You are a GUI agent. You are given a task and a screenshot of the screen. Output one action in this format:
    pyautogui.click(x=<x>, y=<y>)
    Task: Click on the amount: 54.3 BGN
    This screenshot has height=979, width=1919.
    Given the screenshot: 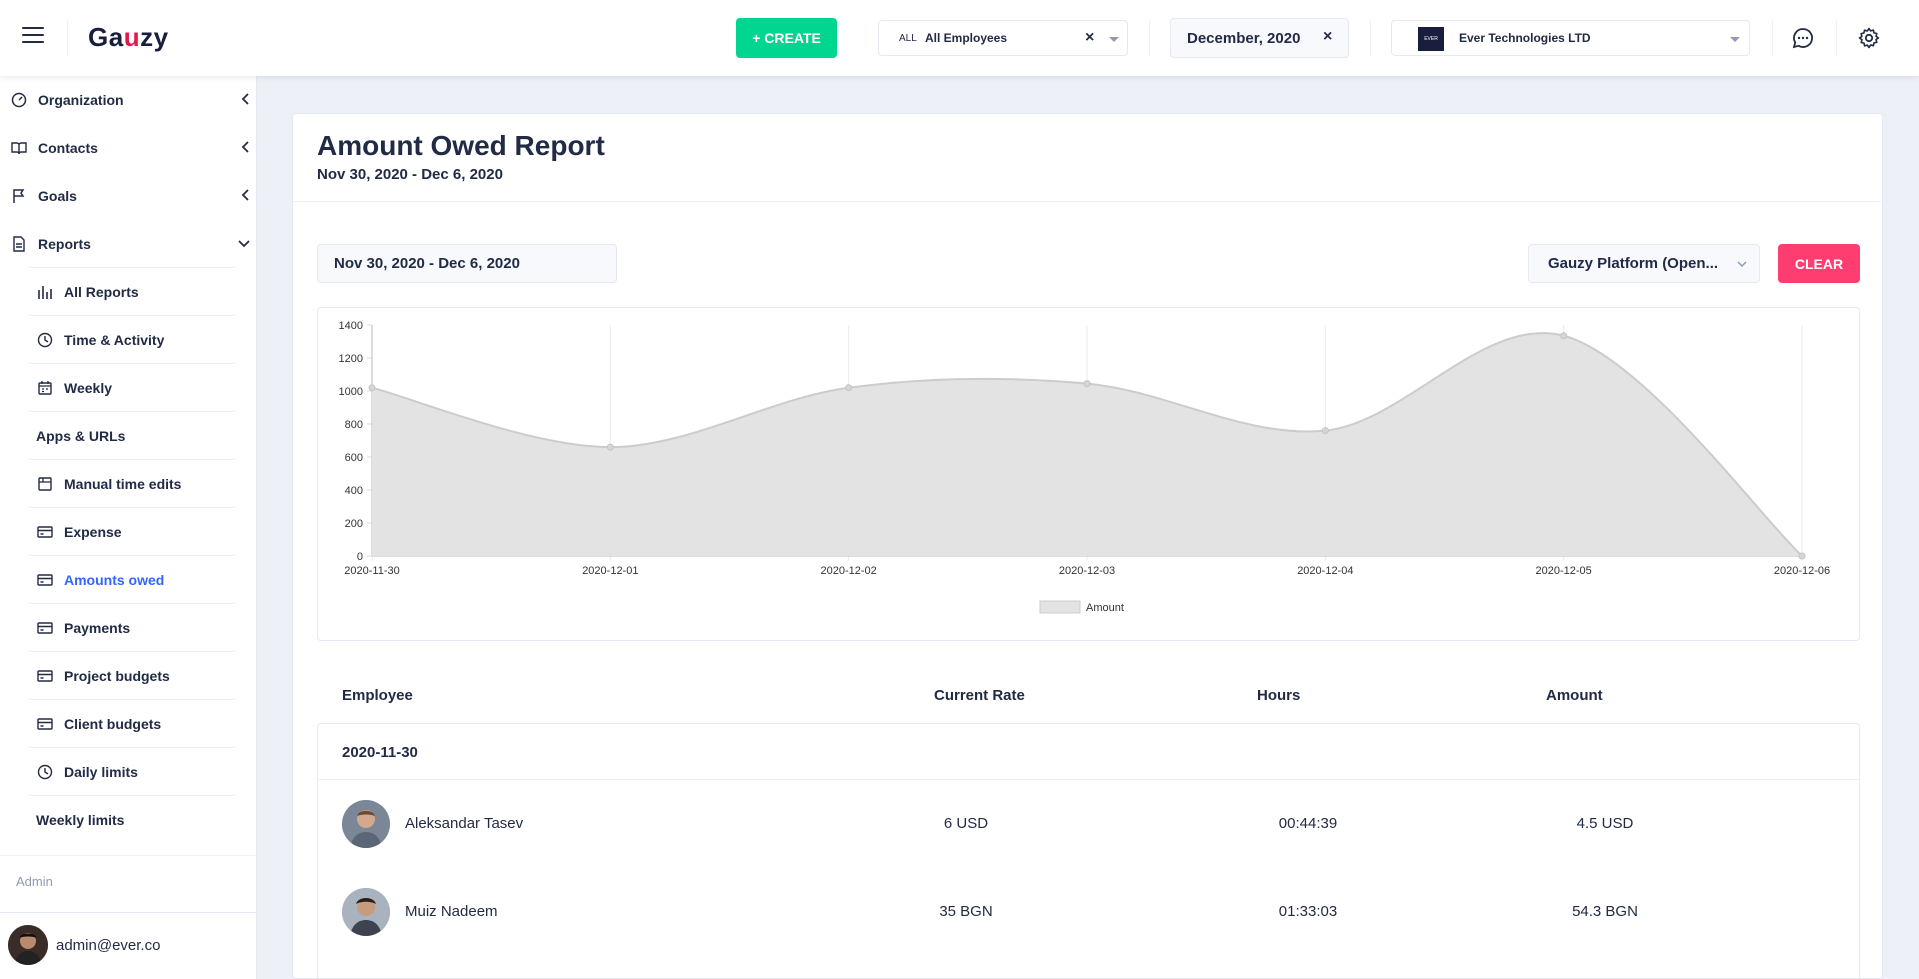 What is the action you would take?
    pyautogui.click(x=1605, y=911)
    